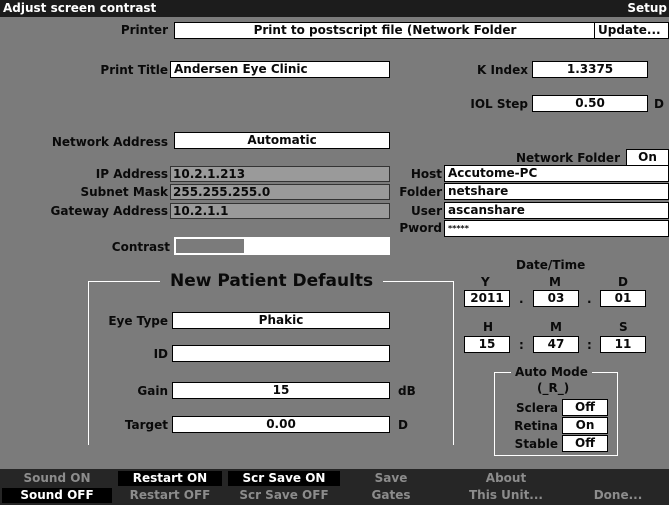 The height and width of the screenshot is (505, 669). What do you see at coordinates (647, 8) in the screenshot?
I see `mode-label: Setup` at bounding box center [647, 8].